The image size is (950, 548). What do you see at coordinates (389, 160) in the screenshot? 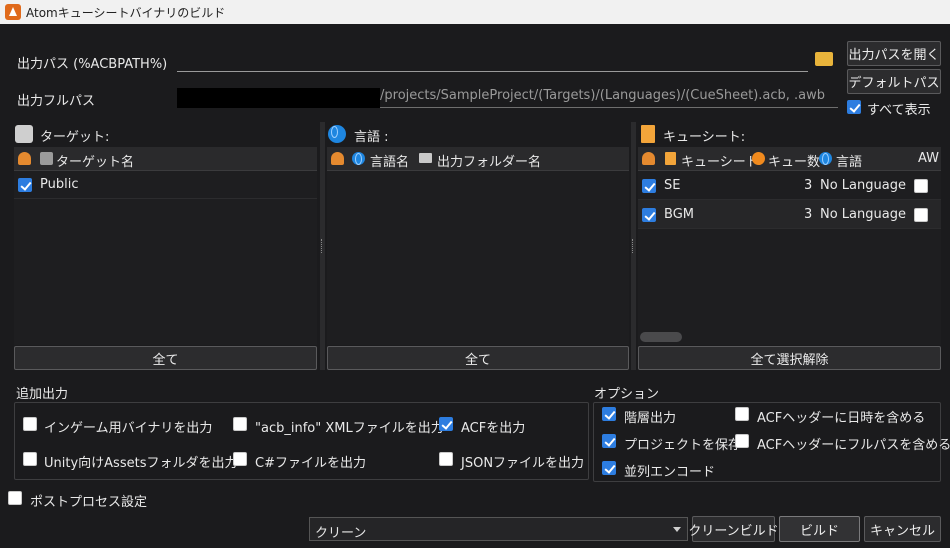
I see `language-name-header: 言語名` at bounding box center [389, 160].